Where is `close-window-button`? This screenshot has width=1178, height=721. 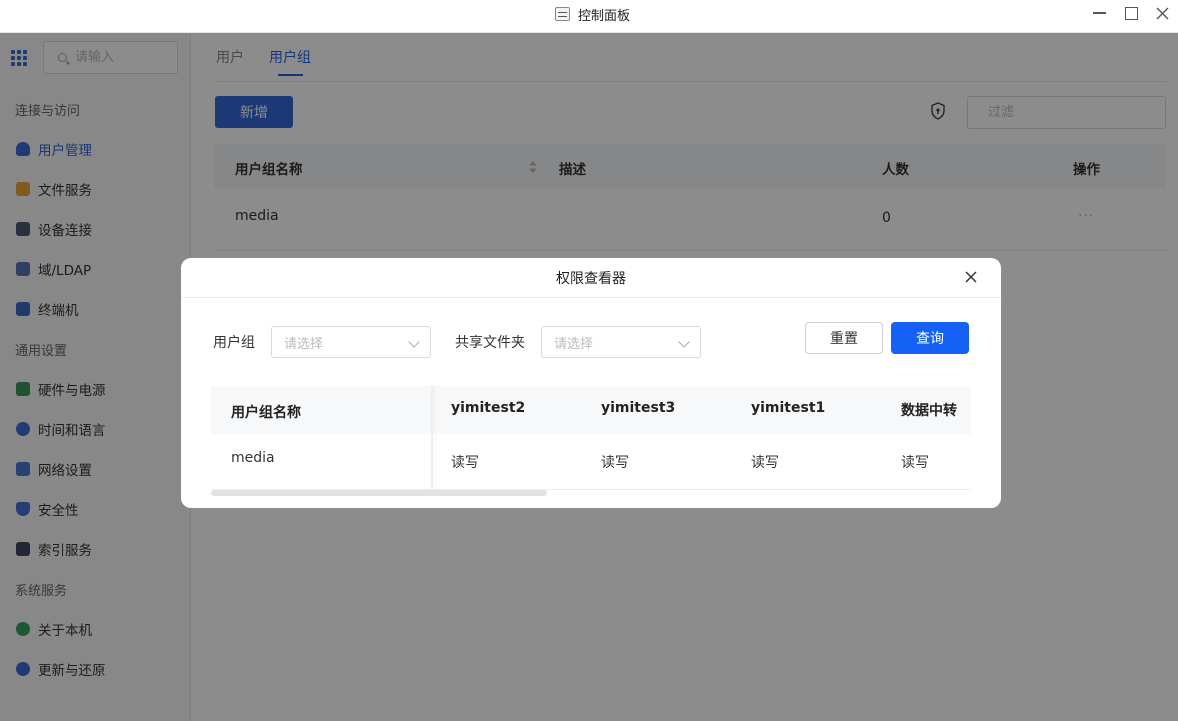 close-window-button is located at coordinates (1162, 13).